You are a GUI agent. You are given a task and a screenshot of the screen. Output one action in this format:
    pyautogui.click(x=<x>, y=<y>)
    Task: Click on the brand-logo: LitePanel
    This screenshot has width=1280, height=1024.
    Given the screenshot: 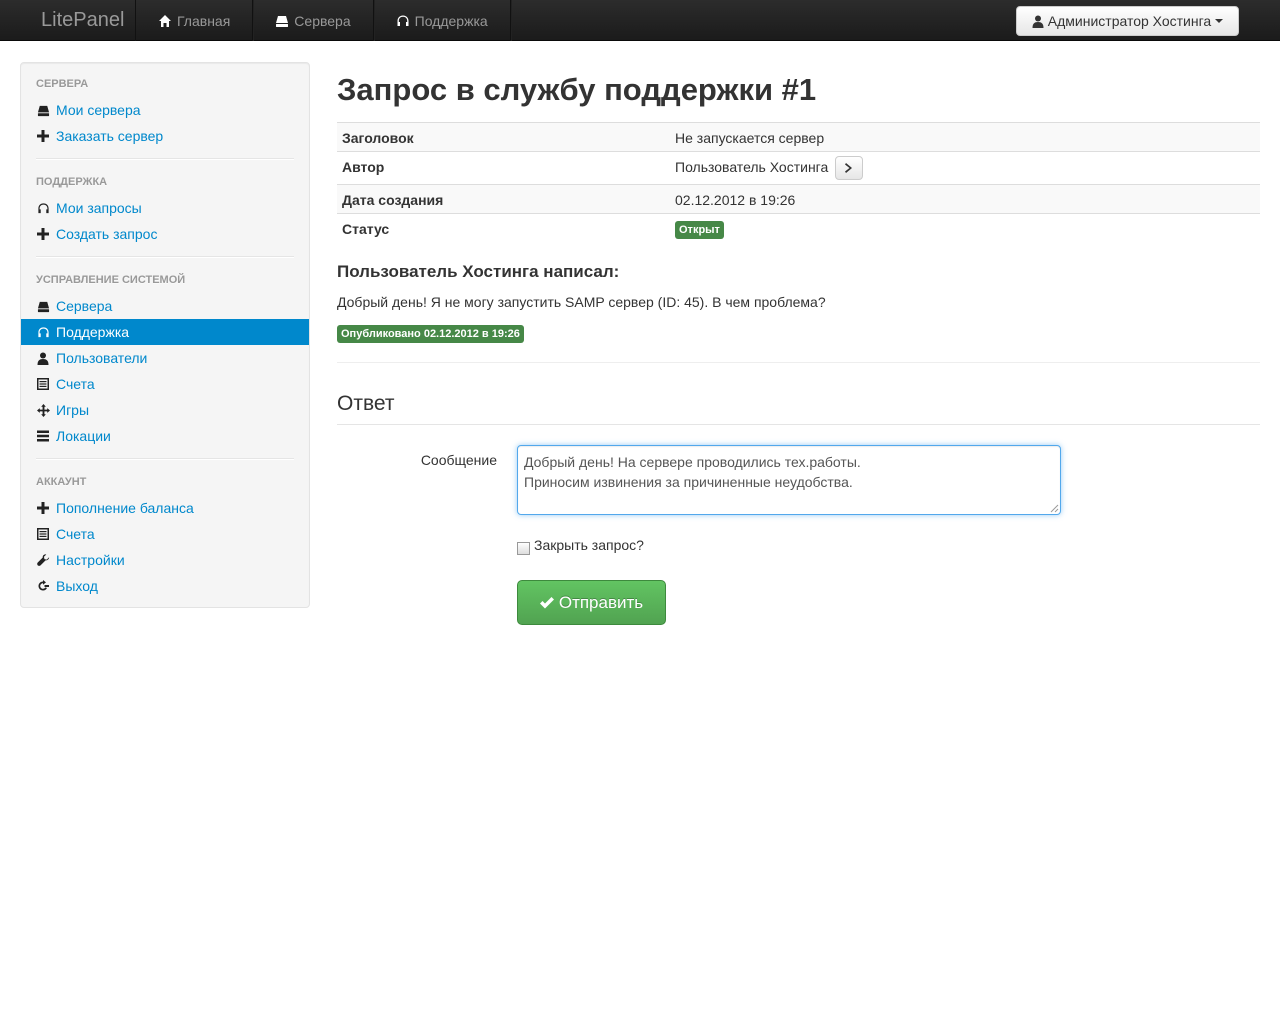 What is the action you would take?
    pyautogui.click(x=82, y=20)
    